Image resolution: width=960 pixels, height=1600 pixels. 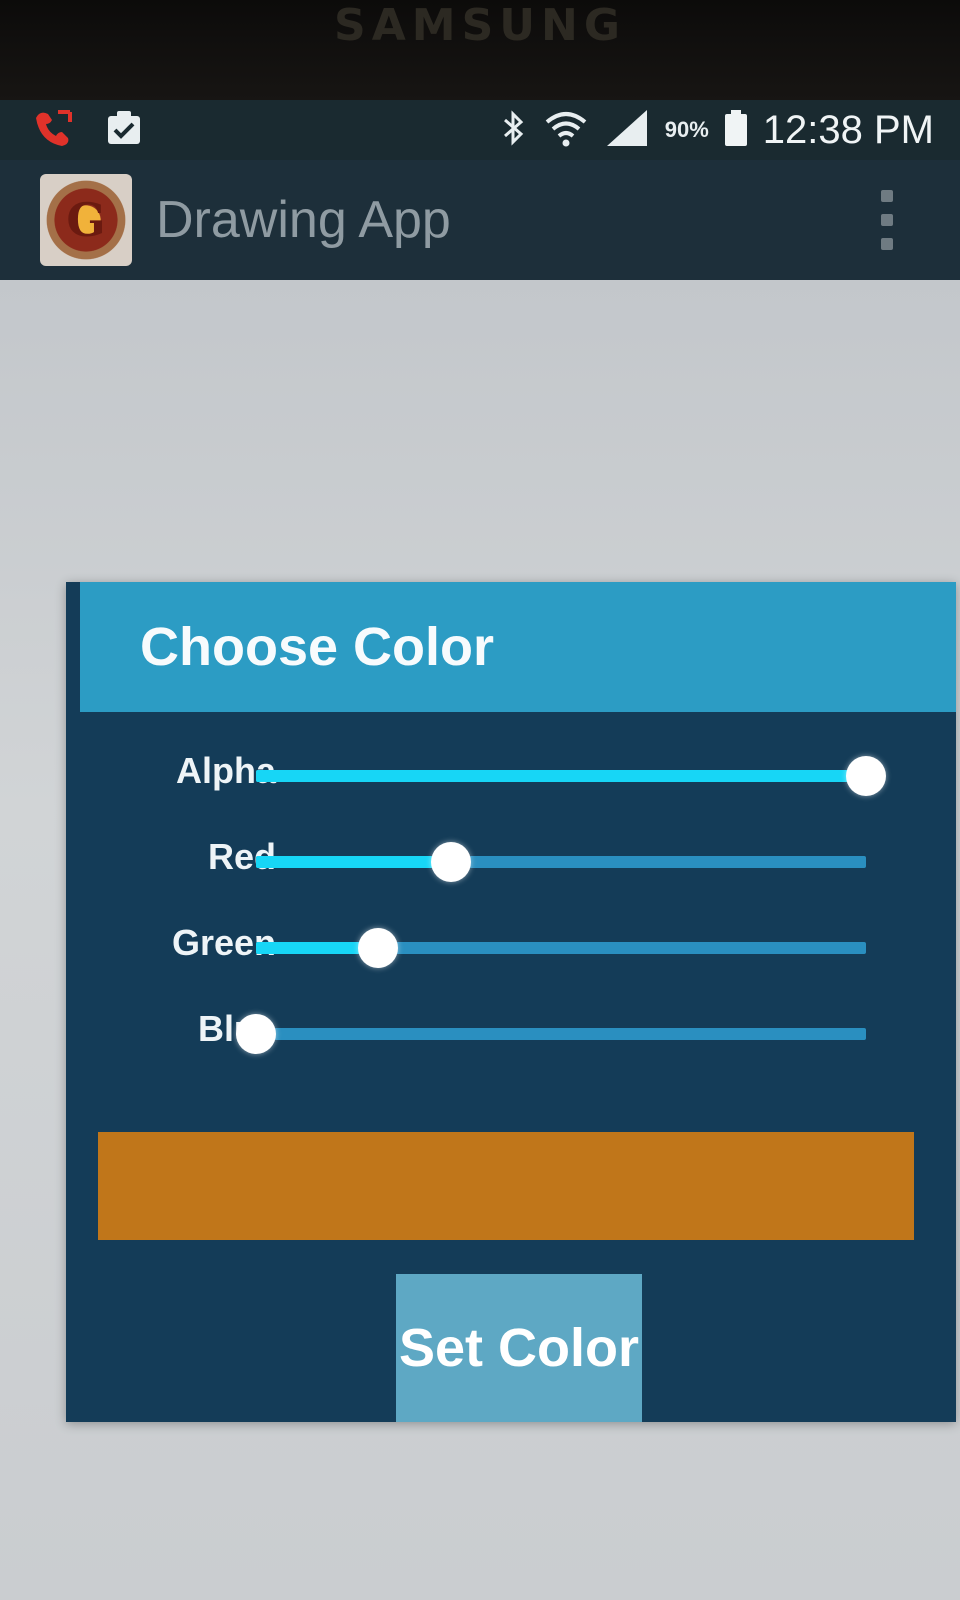 I want to click on app-logo-letter: G, so click(x=86, y=220).